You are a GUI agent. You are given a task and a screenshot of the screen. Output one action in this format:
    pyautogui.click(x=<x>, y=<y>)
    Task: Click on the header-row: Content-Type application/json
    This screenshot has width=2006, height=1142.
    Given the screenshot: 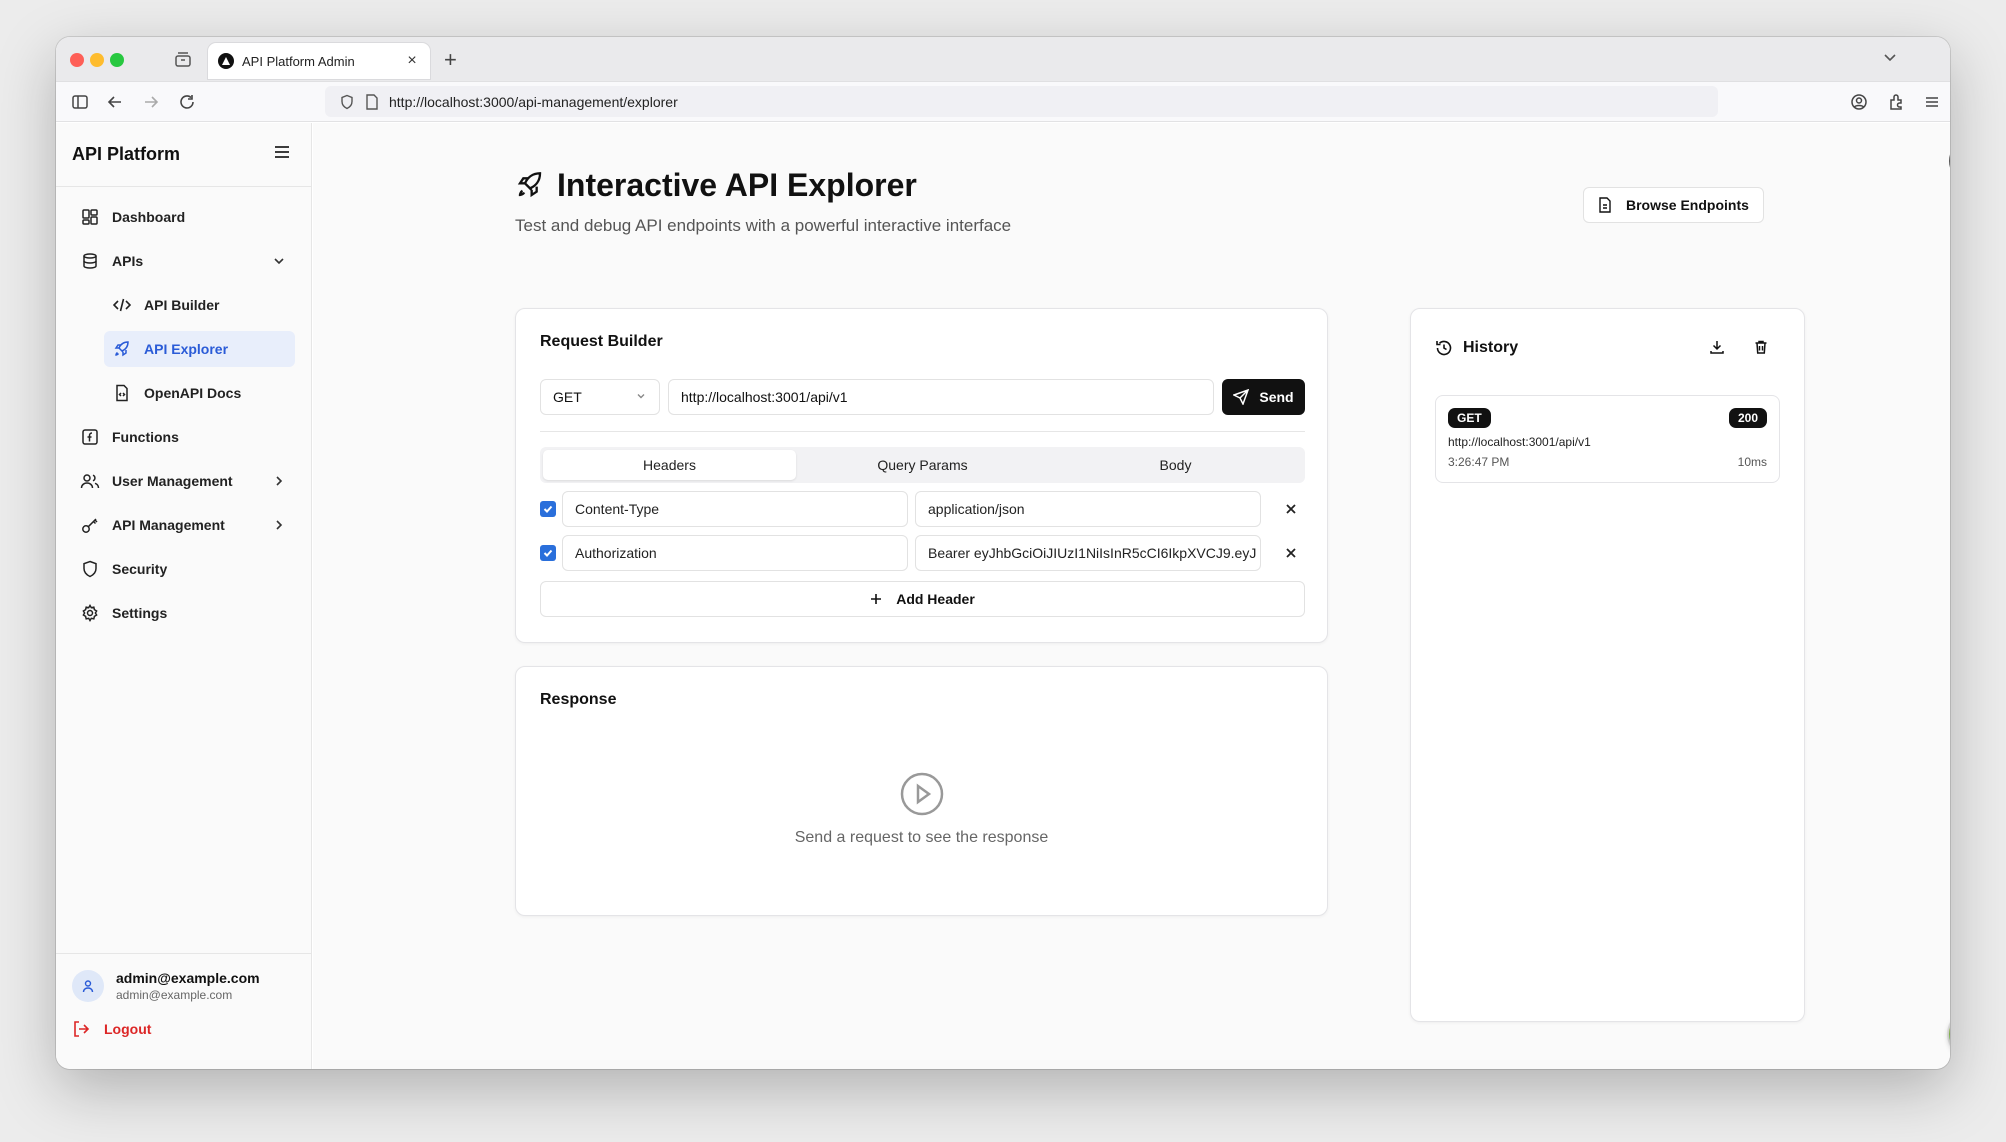 What is the action you would take?
    pyautogui.click(x=922, y=509)
    